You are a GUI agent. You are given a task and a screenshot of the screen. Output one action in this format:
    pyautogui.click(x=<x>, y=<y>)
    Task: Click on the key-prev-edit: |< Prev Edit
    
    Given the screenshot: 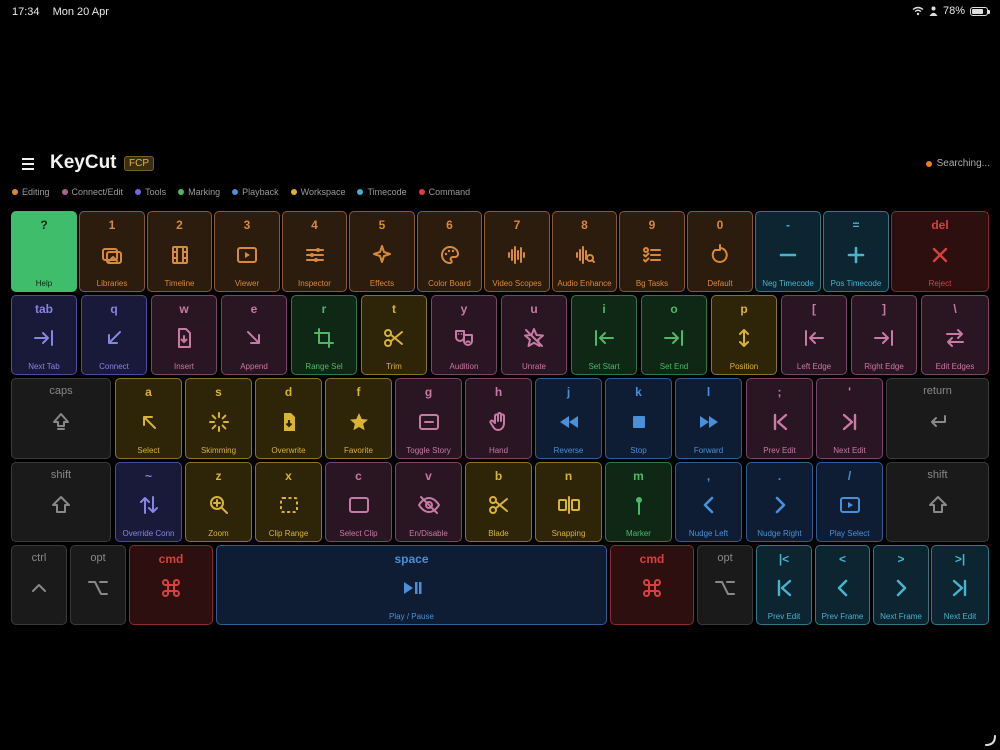 What is the action you would take?
    pyautogui.click(x=784, y=585)
    